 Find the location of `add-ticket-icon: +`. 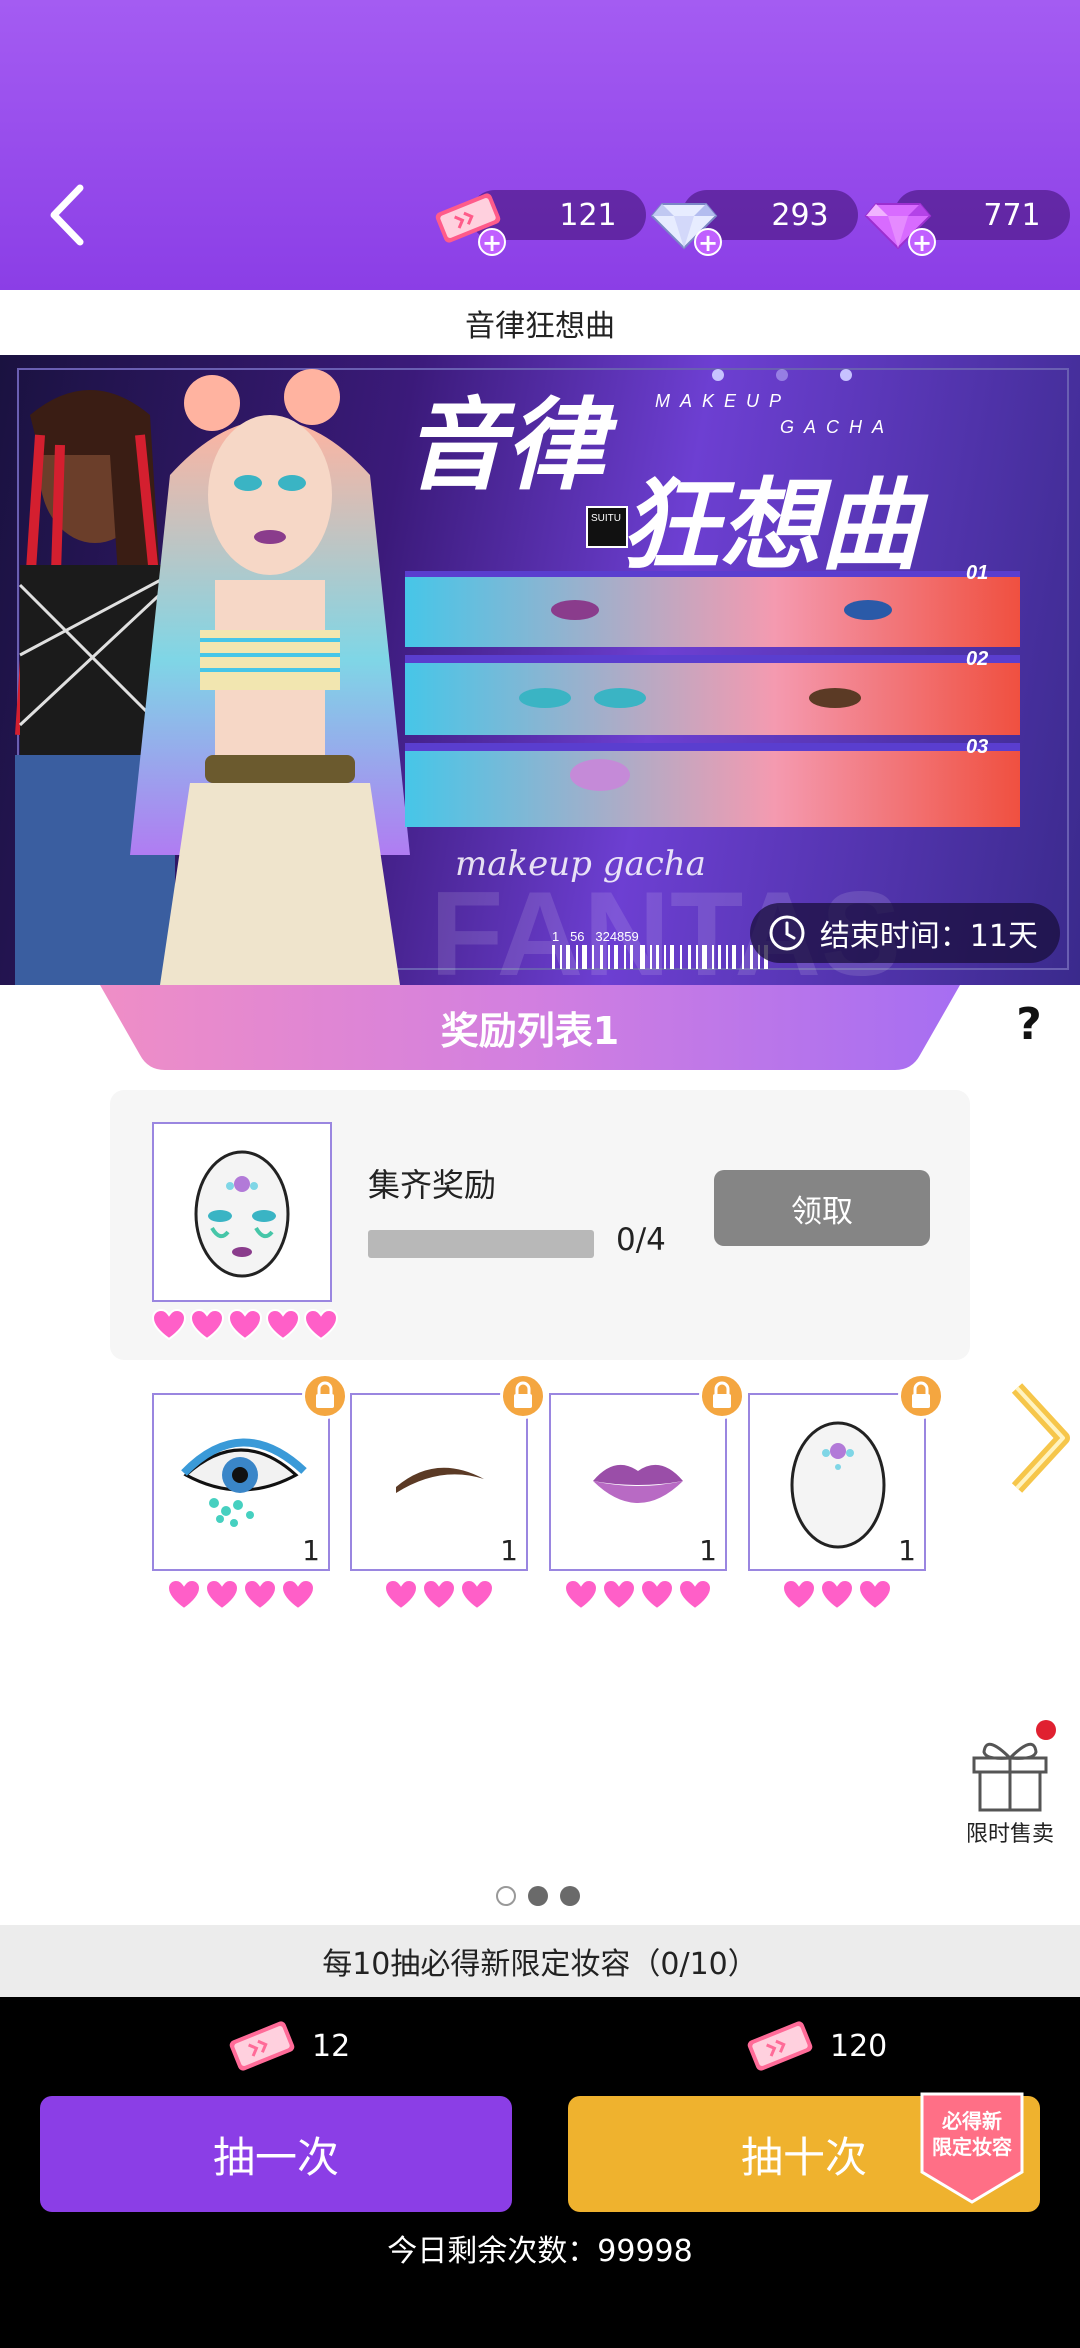

add-ticket-icon: + is located at coordinates (492, 242).